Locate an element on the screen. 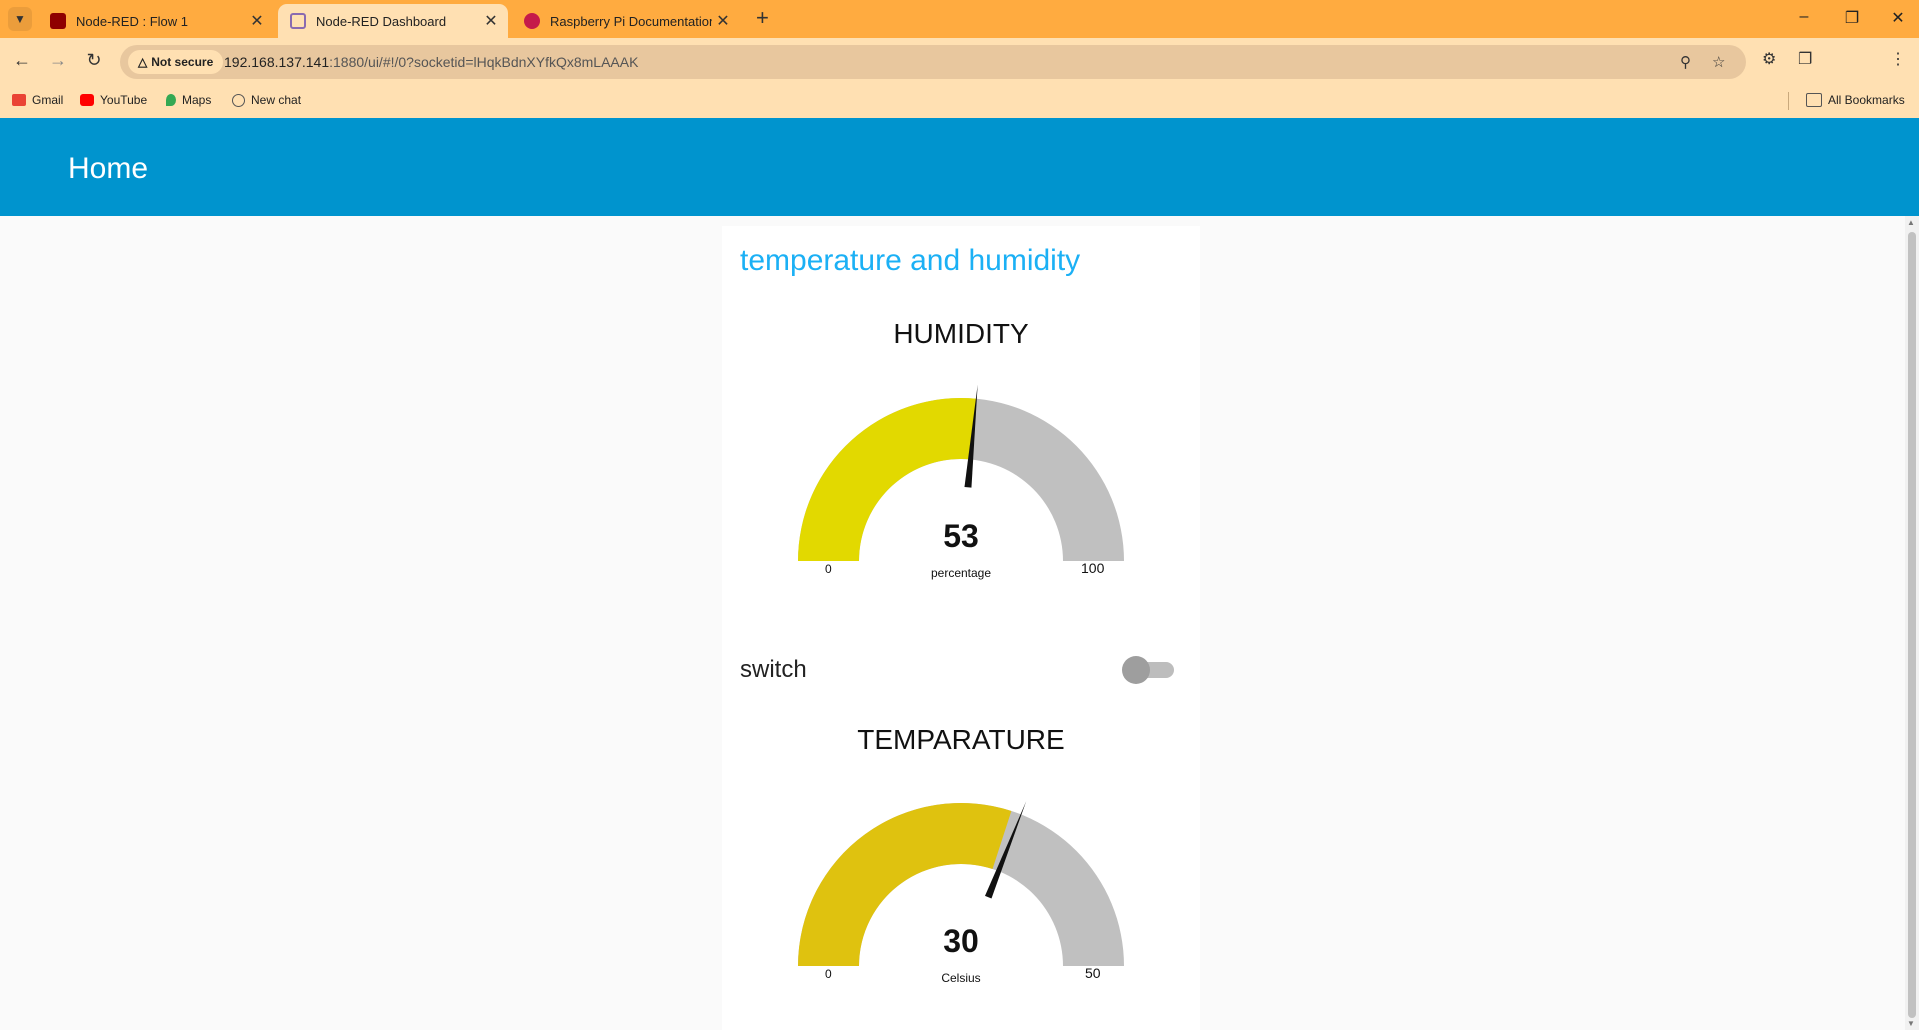 This screenshot has height=1030, width=1919. page-title: Home is located at coordinates (108, 168).